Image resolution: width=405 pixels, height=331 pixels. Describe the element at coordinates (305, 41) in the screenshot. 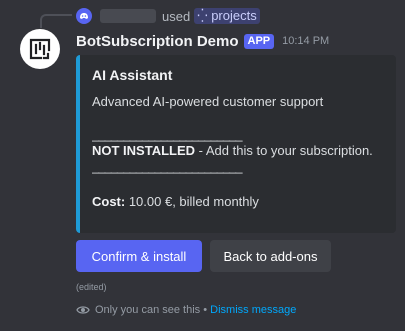

I see `message-timestamp: 10:14 PM` at that location.